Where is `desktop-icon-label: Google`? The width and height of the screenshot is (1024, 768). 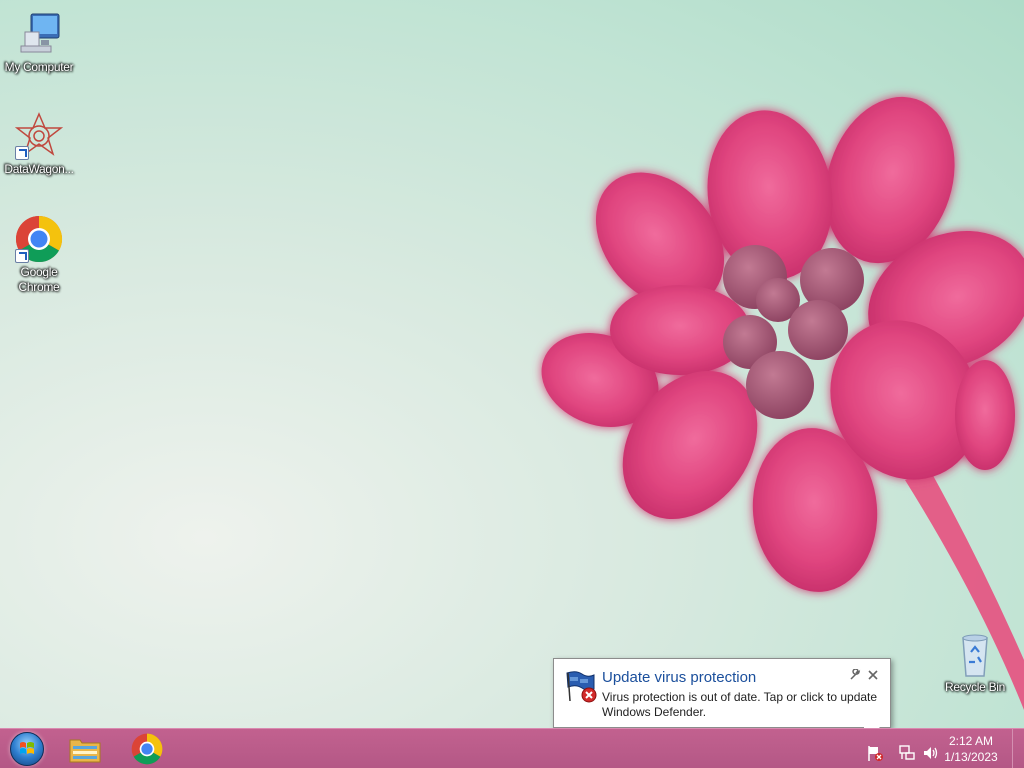
desktop-icon-label: Google is located at coordinates (39, 272).